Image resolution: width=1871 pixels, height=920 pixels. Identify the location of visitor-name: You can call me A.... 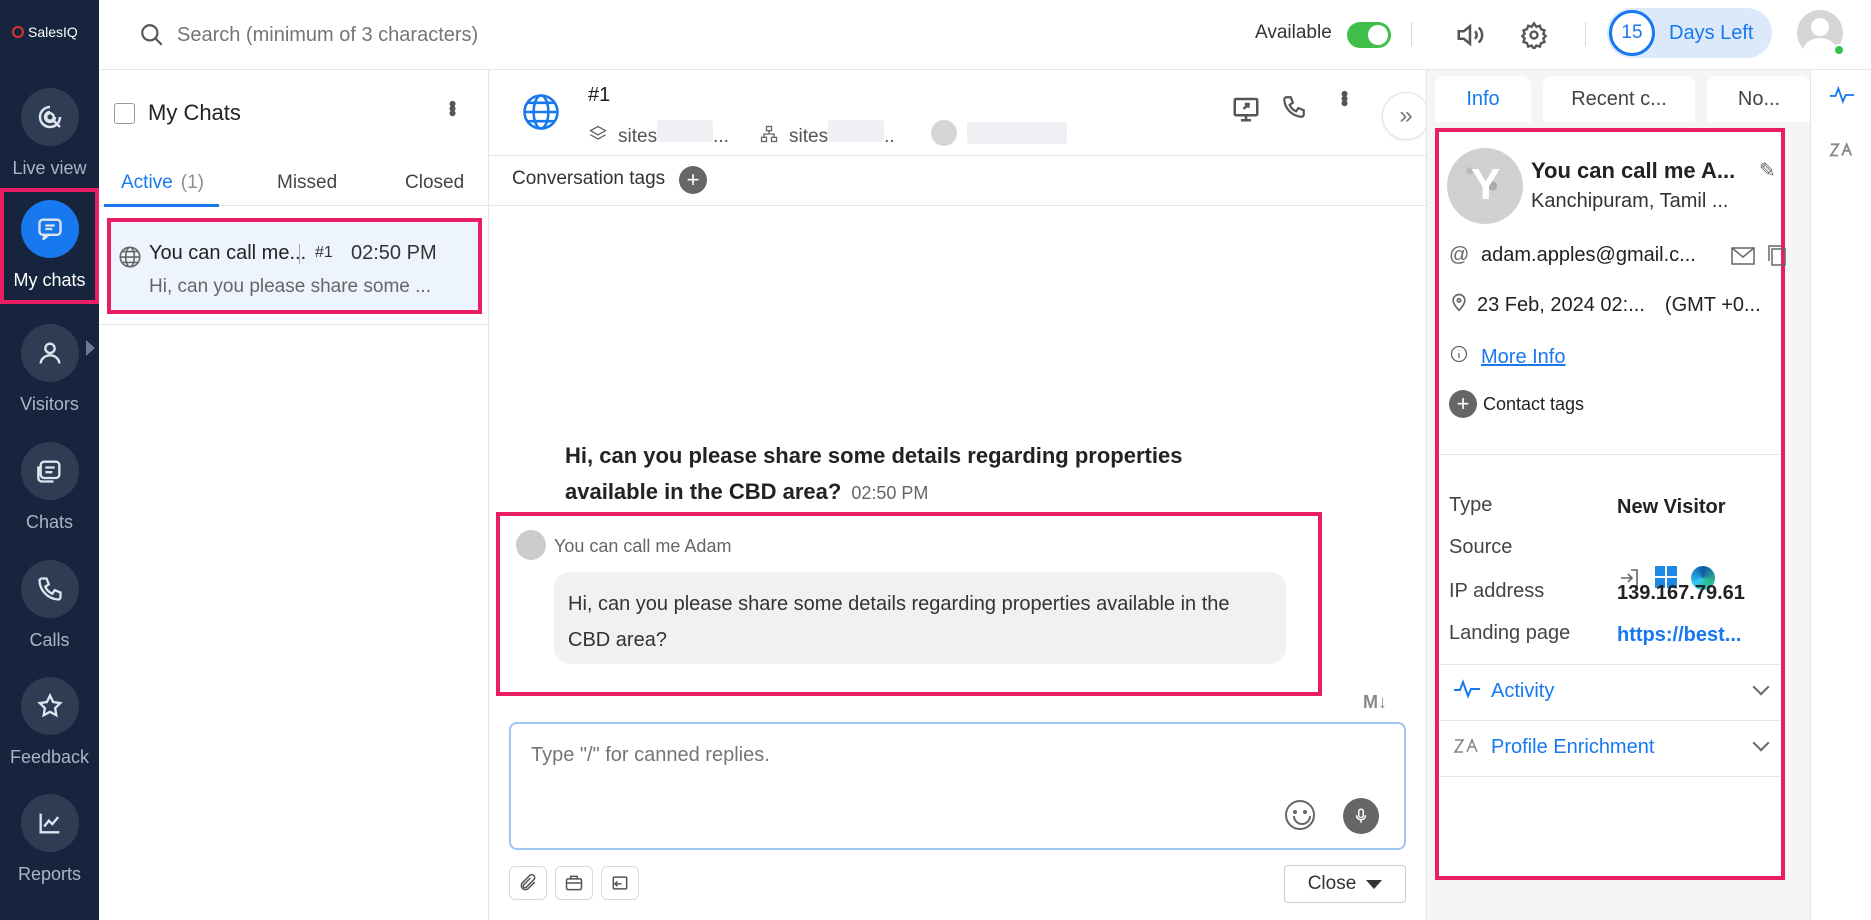
(1633, 170).